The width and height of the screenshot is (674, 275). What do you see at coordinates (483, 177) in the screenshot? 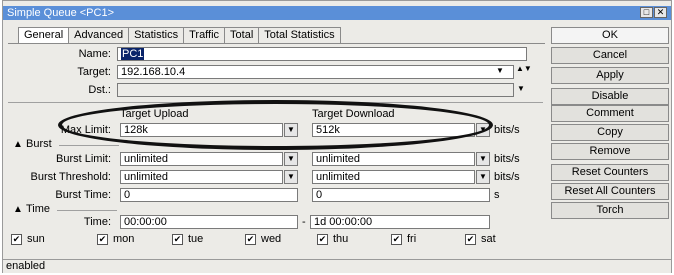
I see `burst-threshold-download-dropdown-icon: ▼` at bounding box center [483, 177].